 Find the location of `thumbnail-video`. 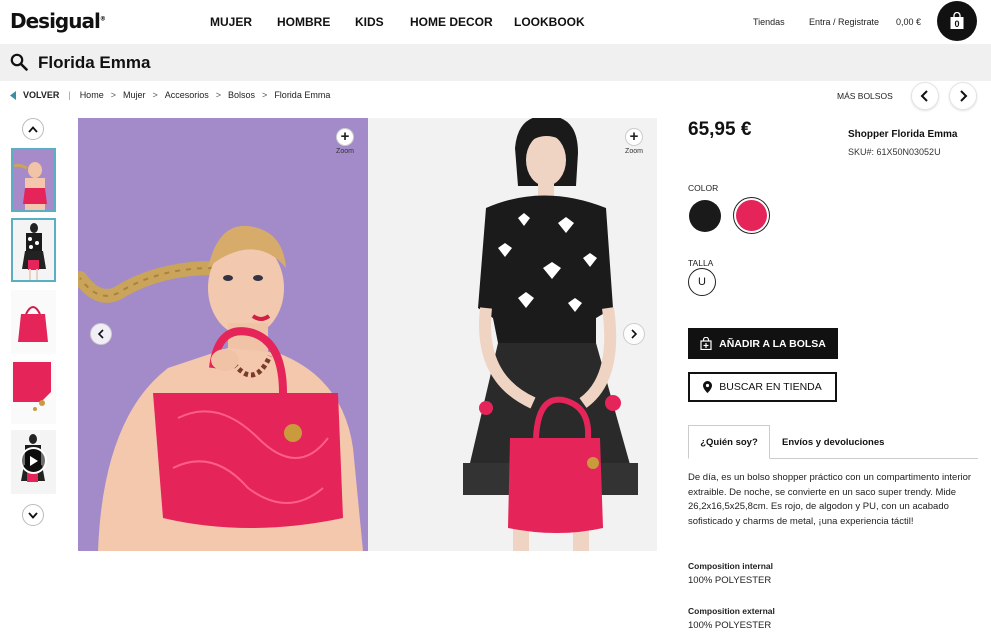

thumbnail-video is located at coordinates (33, 462).